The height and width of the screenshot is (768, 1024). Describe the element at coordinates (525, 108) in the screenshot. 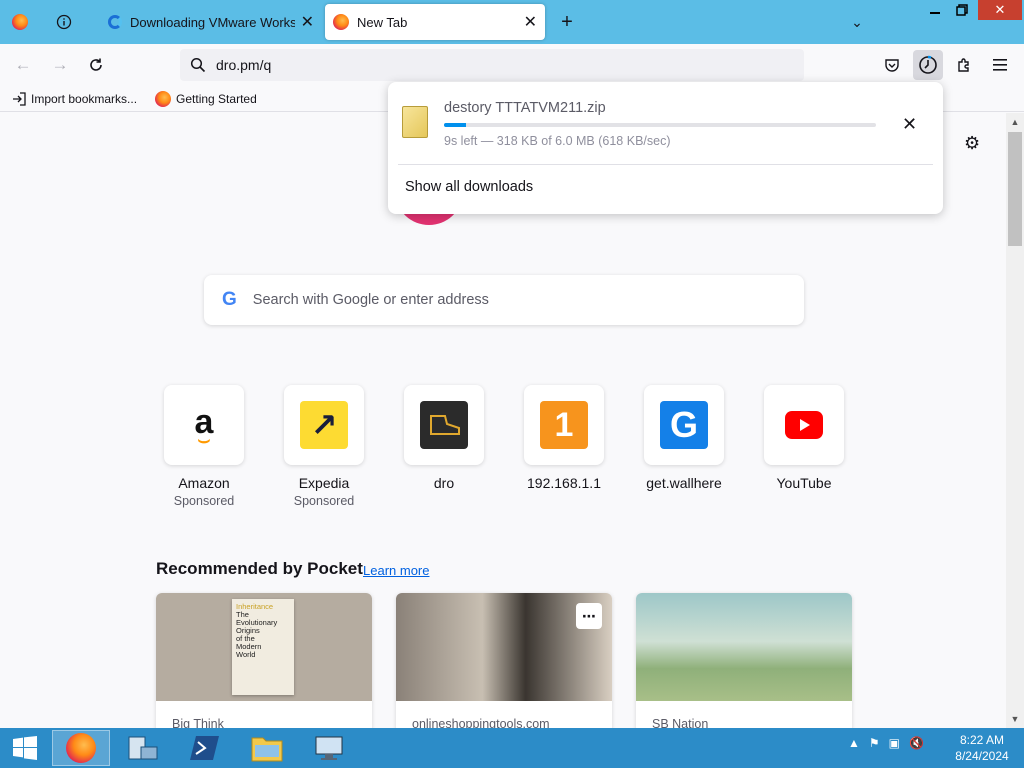

I see `download-filename: destory TTTATVM211.zip` at that location.